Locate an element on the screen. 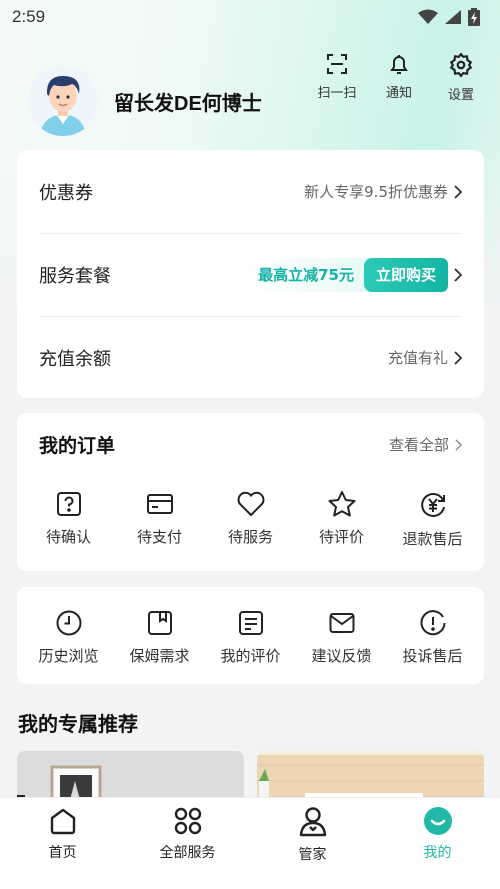 The image size is (500, 889). package-promo-pill: 最高立减75元 立即购买 is located at coordinates (348, 274).